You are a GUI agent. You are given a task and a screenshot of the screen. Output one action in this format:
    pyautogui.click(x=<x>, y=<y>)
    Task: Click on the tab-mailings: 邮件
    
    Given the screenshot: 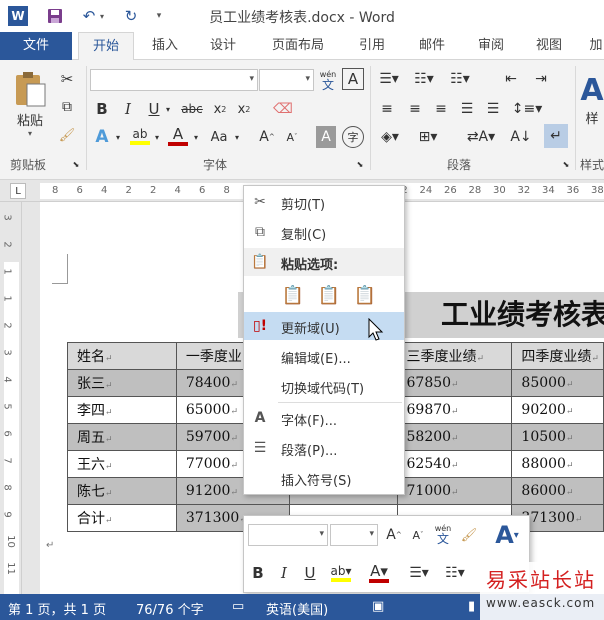 What is the action you would take?
    pyautogui.click(x=432, y=46)
    